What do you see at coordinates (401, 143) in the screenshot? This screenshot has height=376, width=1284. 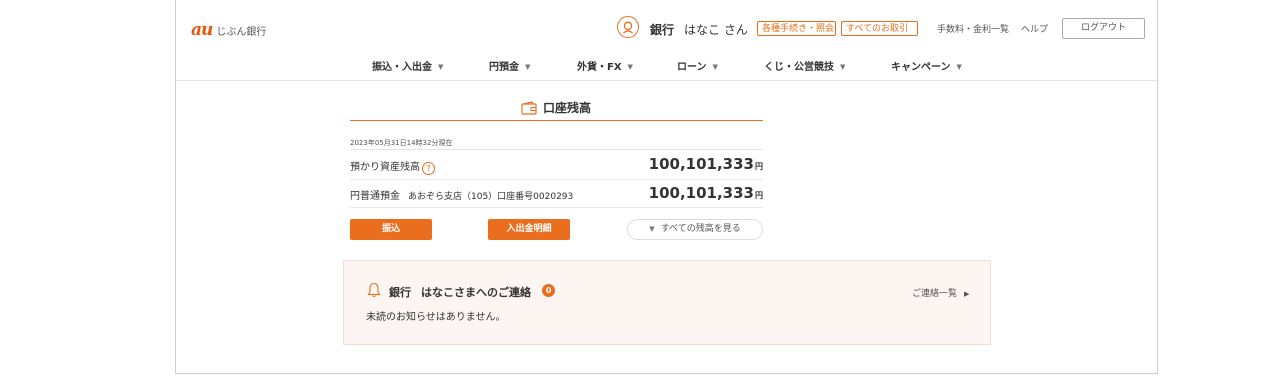 I see `balance-as-of: 2023年05月31日14時32分現在` at bounding box center [401, 143].